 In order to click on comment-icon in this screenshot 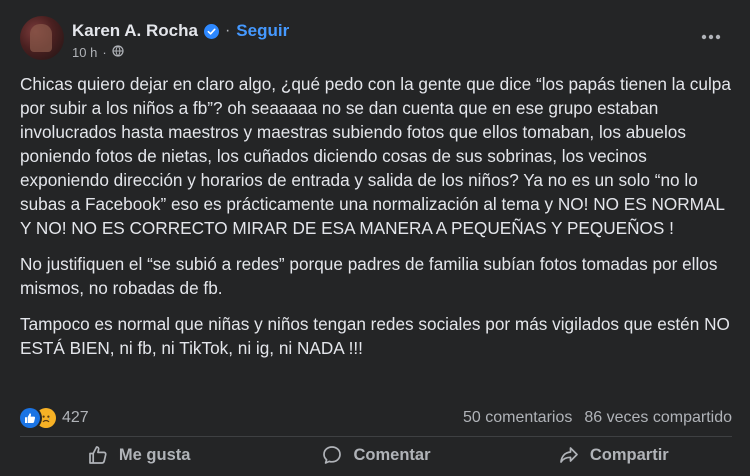, I will do `click(332, 455)`.